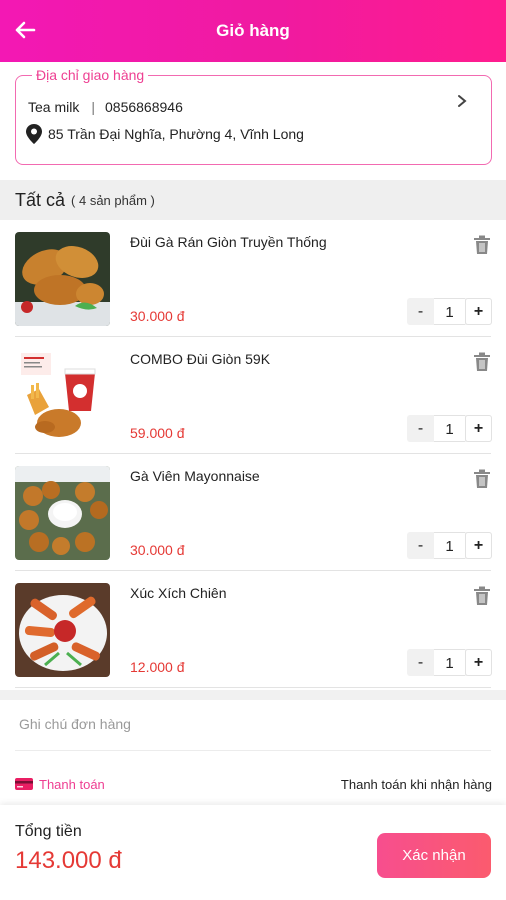  Describe the element at coordinates (434, 855) in the screenshot. I see `confirm-button: Xác nhận` at that location.